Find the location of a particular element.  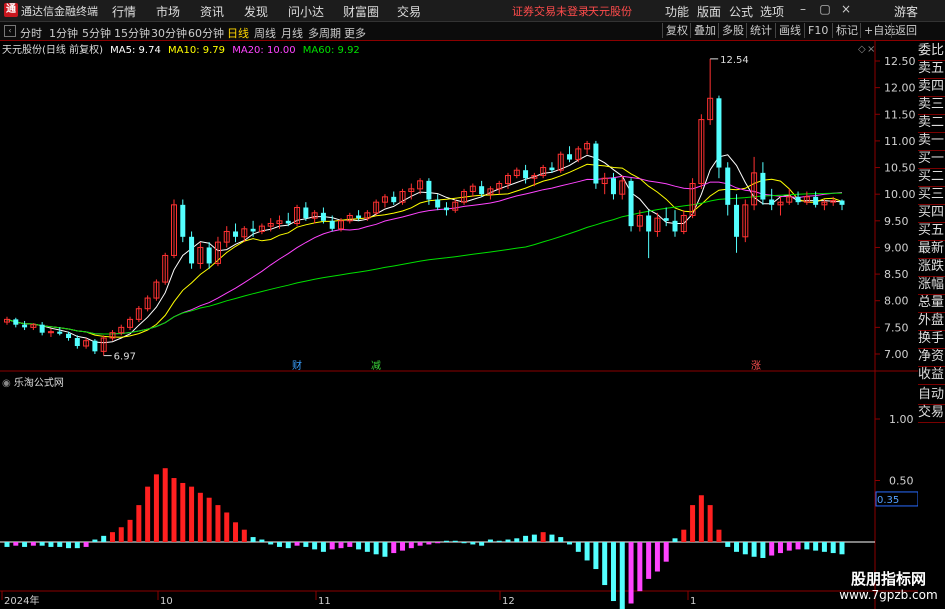

panel-item-10: 买五 is located at coordinates (931, 231).